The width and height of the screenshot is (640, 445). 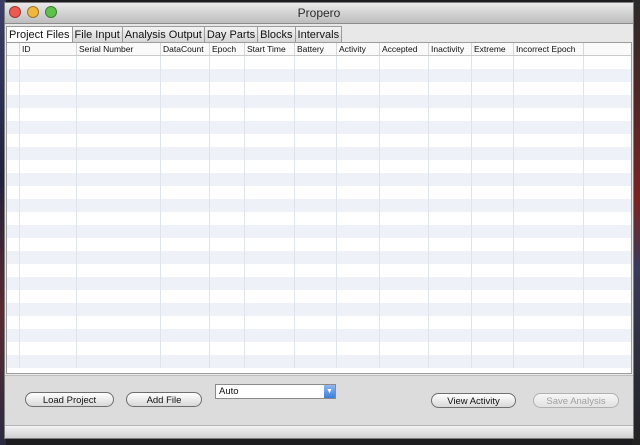 I want to click on view-activity-button: View Activity, so click(x=473, y=400).